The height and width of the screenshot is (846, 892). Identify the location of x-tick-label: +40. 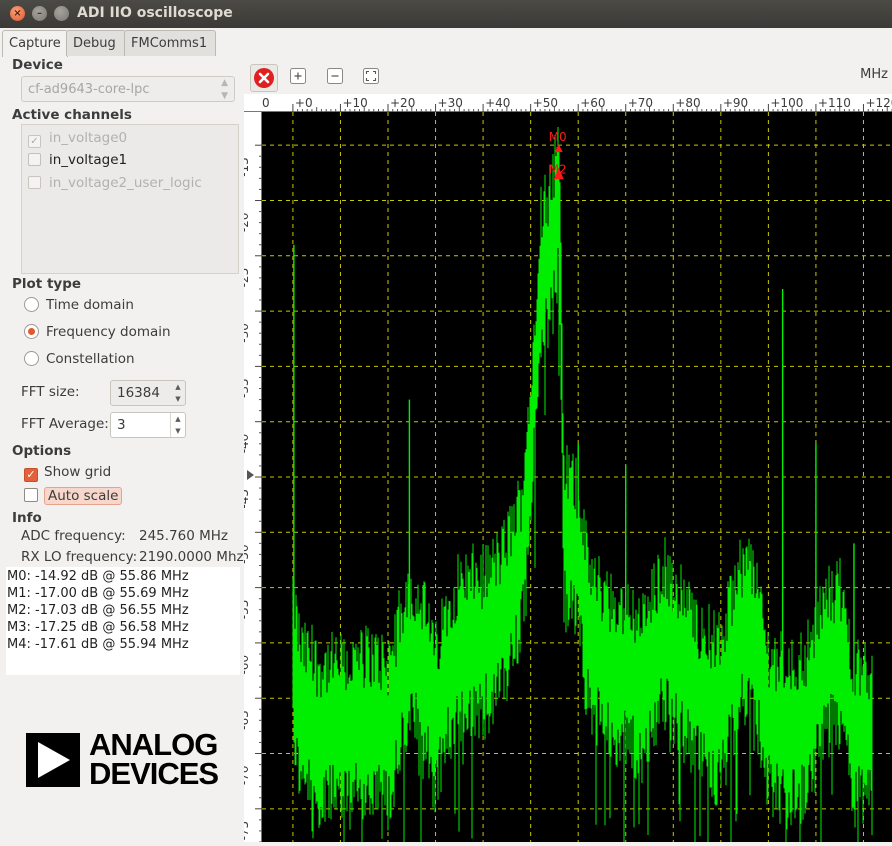
(497, 103).